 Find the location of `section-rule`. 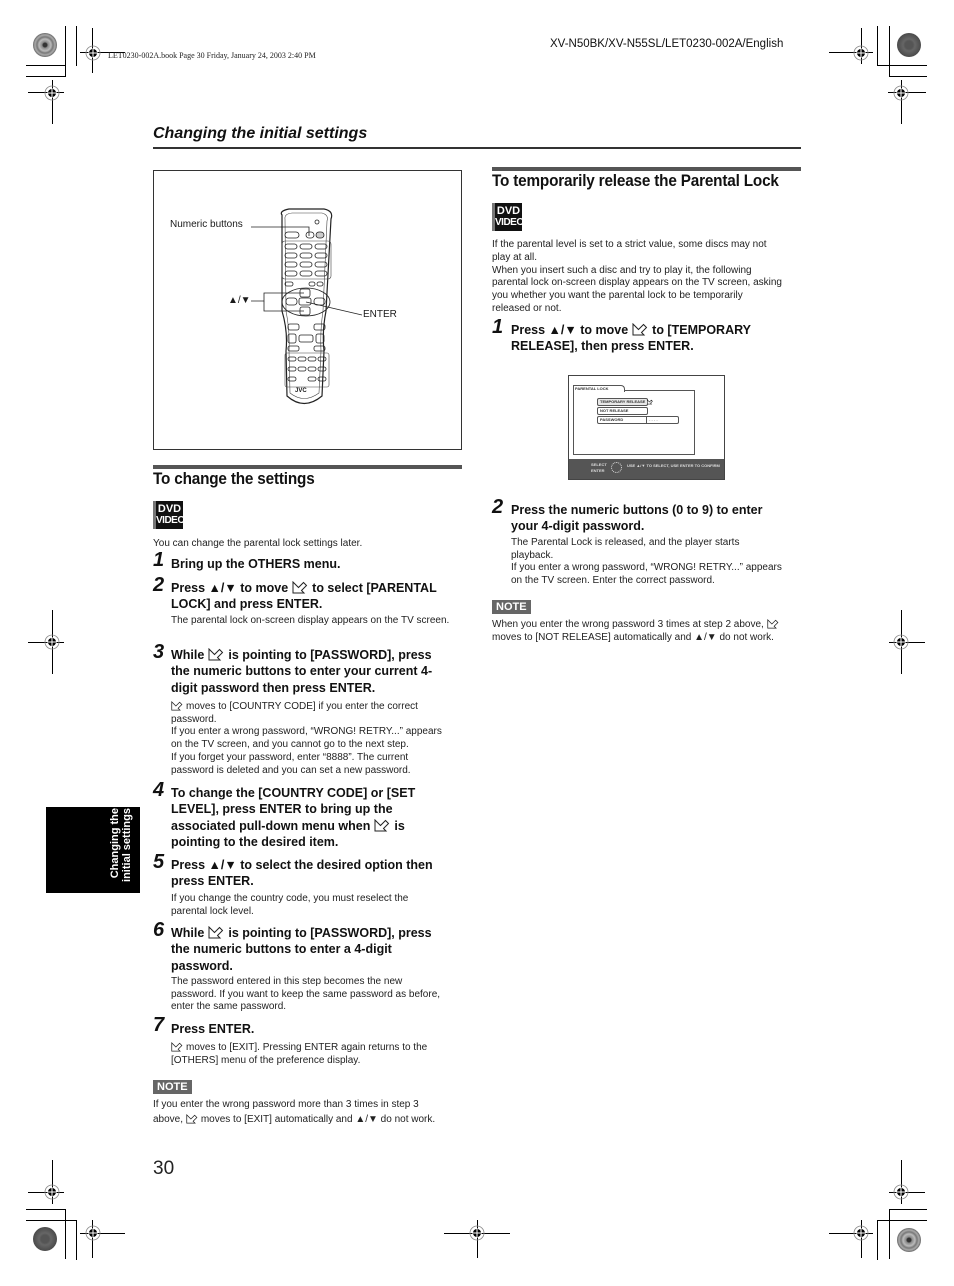

section-rule is located at coordinates (477, 148).